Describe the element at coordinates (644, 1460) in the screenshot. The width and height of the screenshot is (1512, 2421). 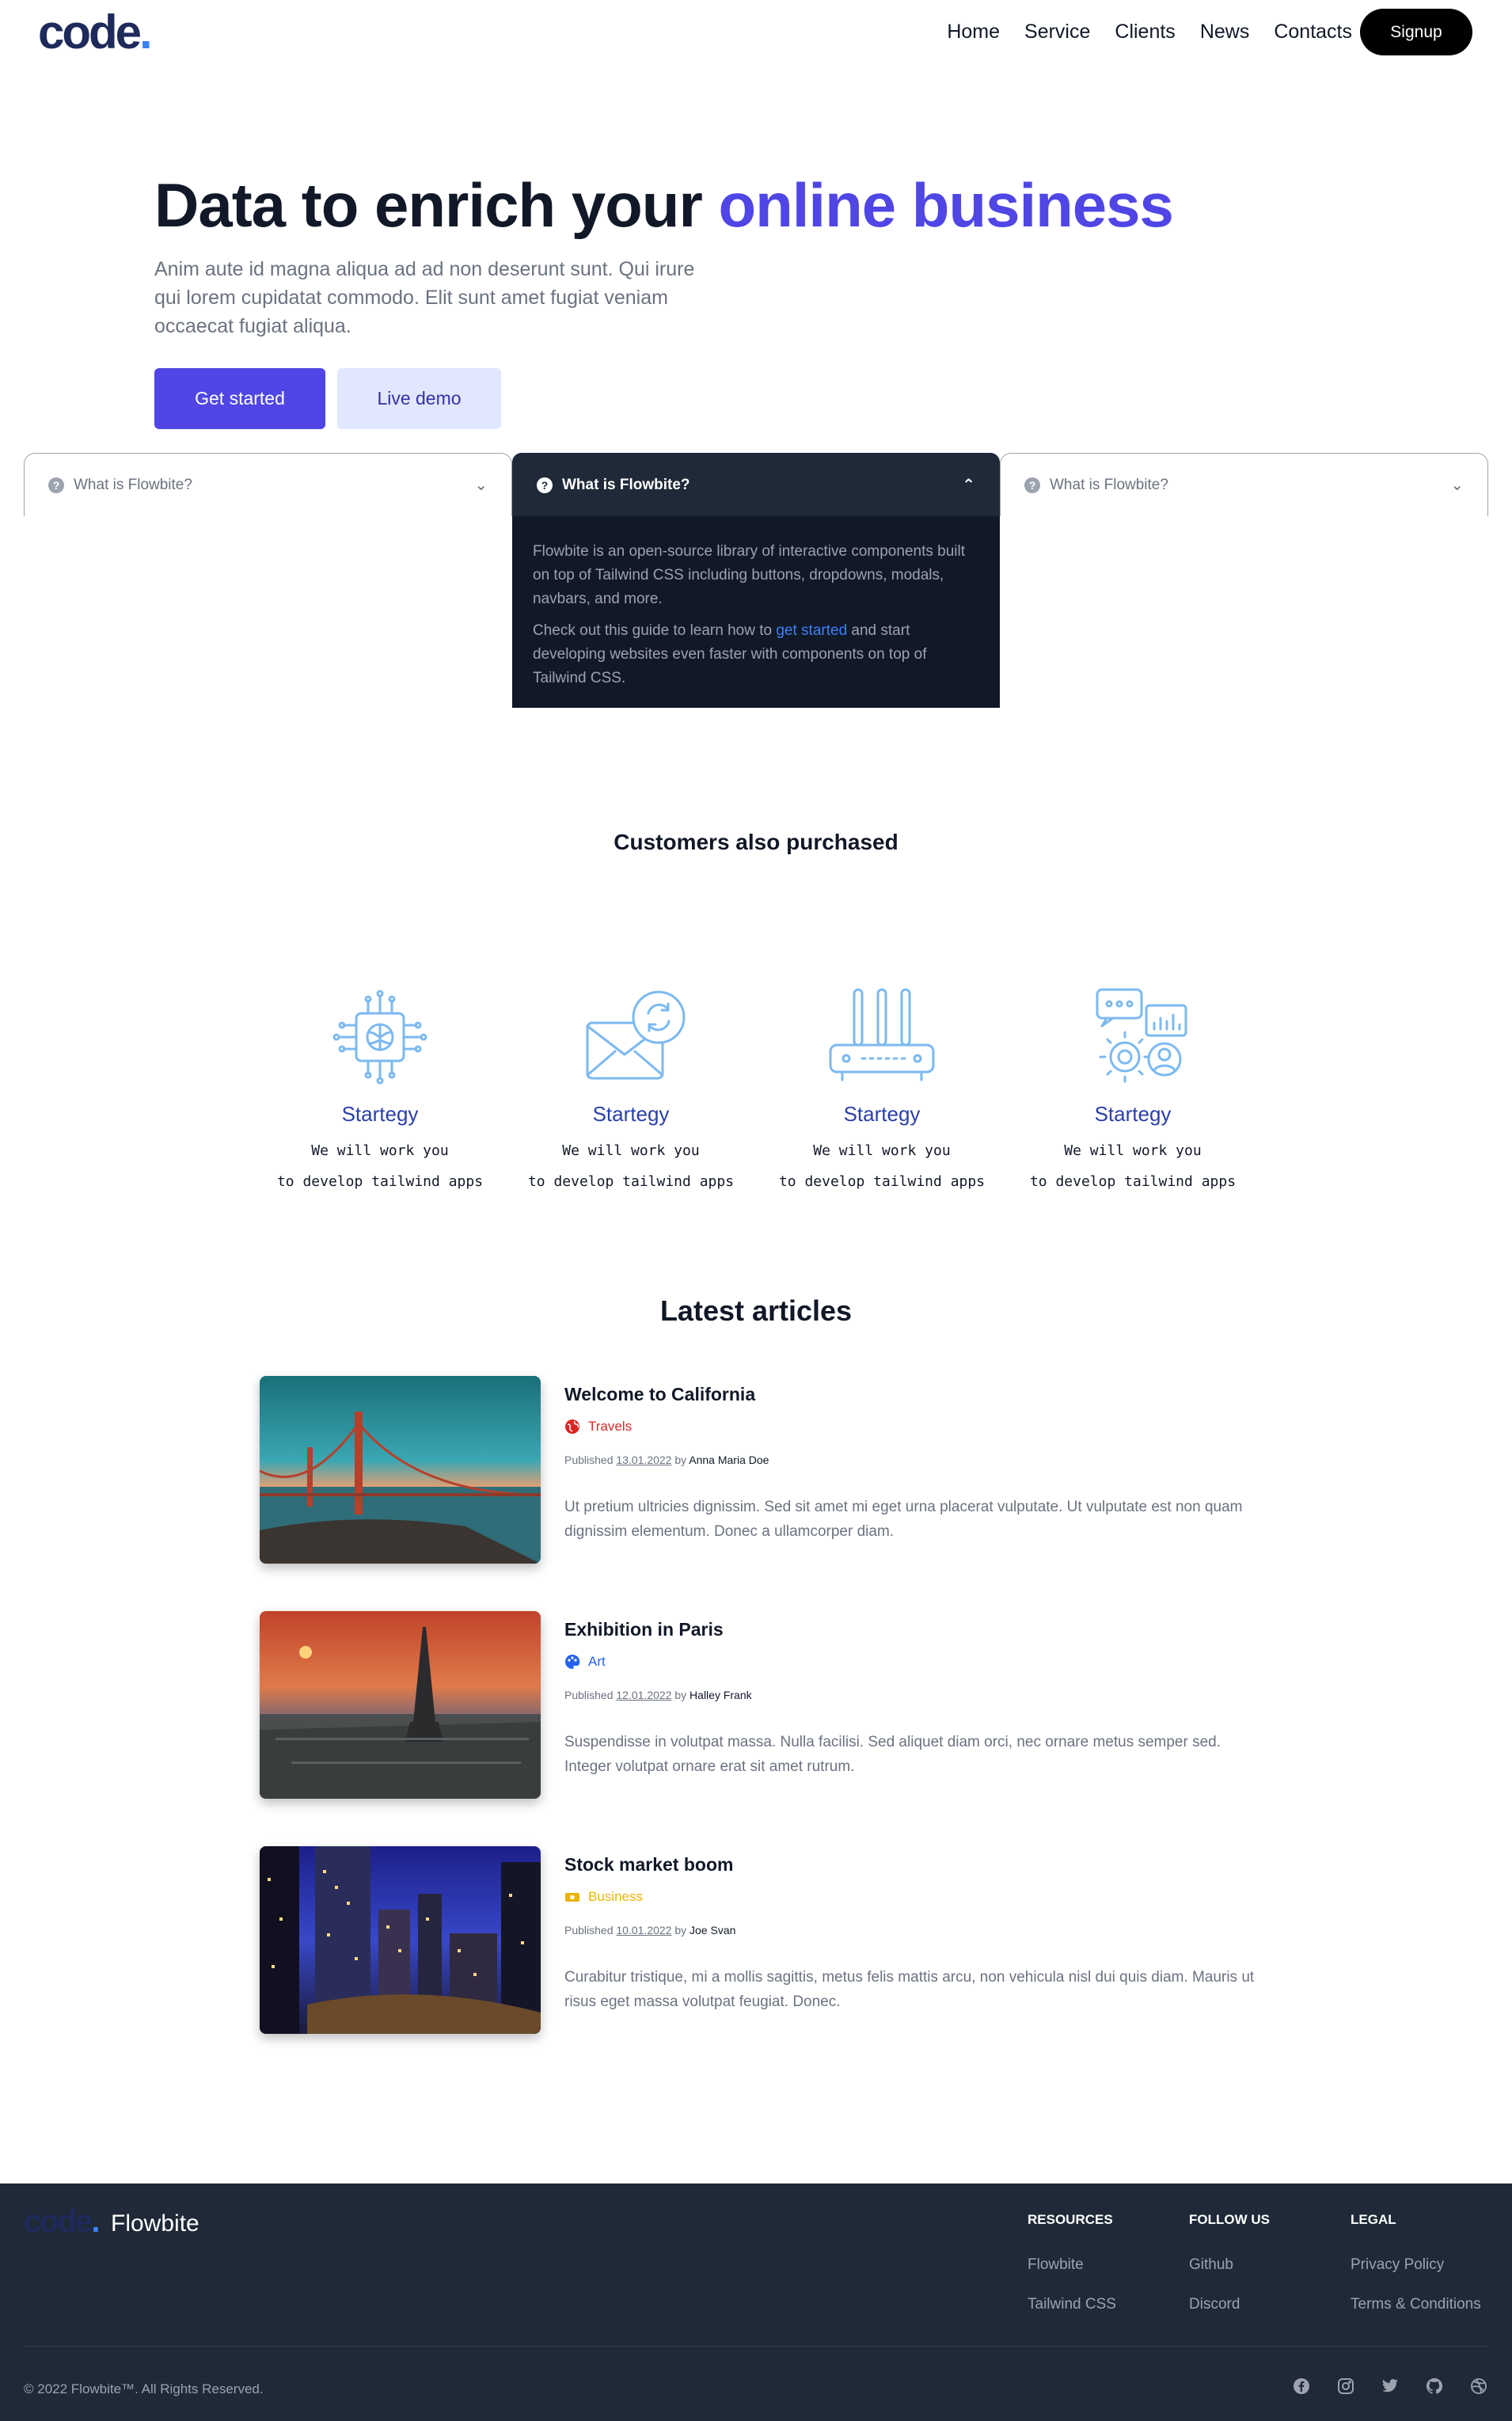
I see `article-date: 13.01.2022` at that location.